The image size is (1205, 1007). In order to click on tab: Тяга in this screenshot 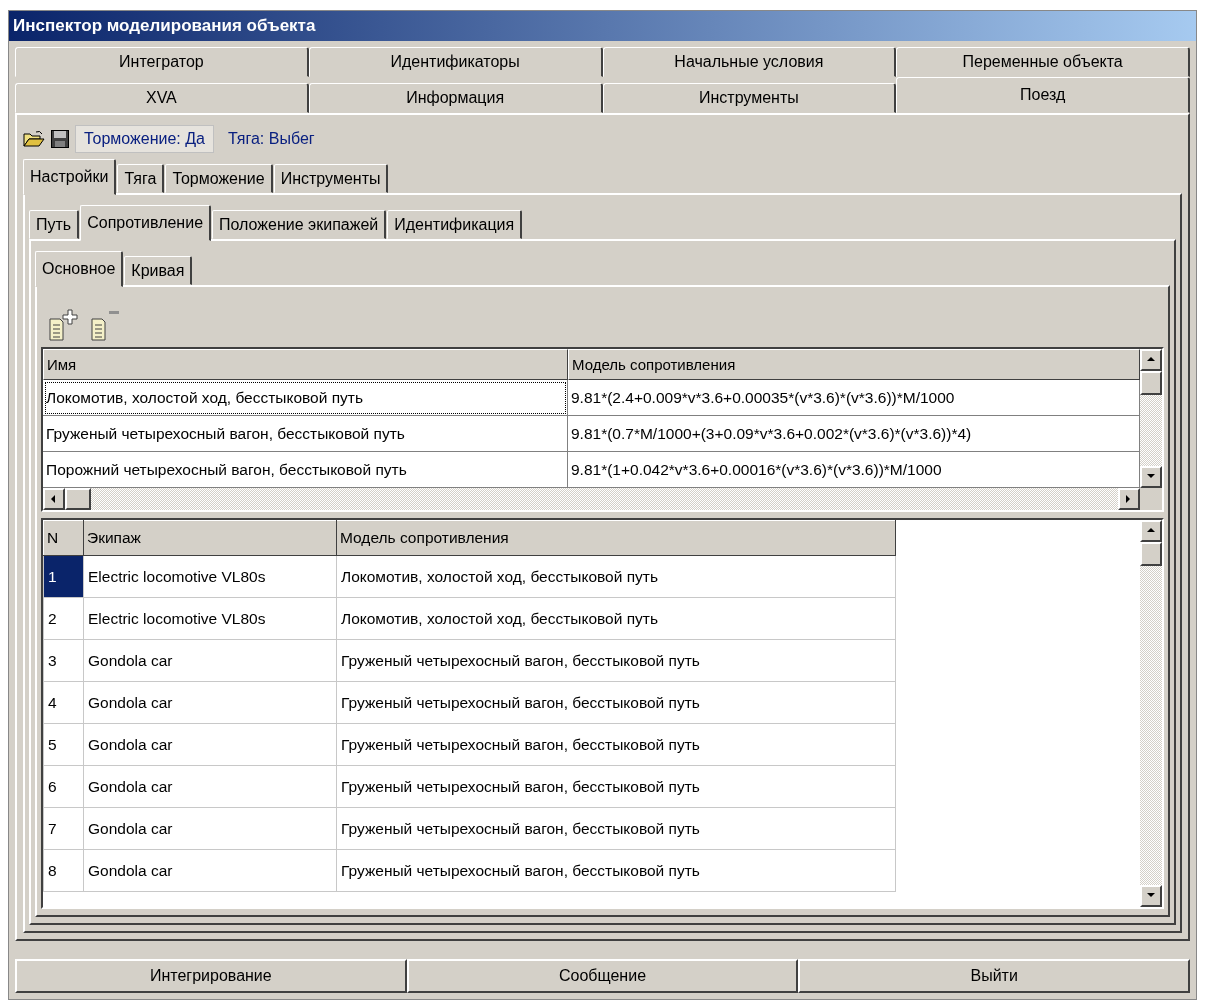, I will do `click(141, 178)`.